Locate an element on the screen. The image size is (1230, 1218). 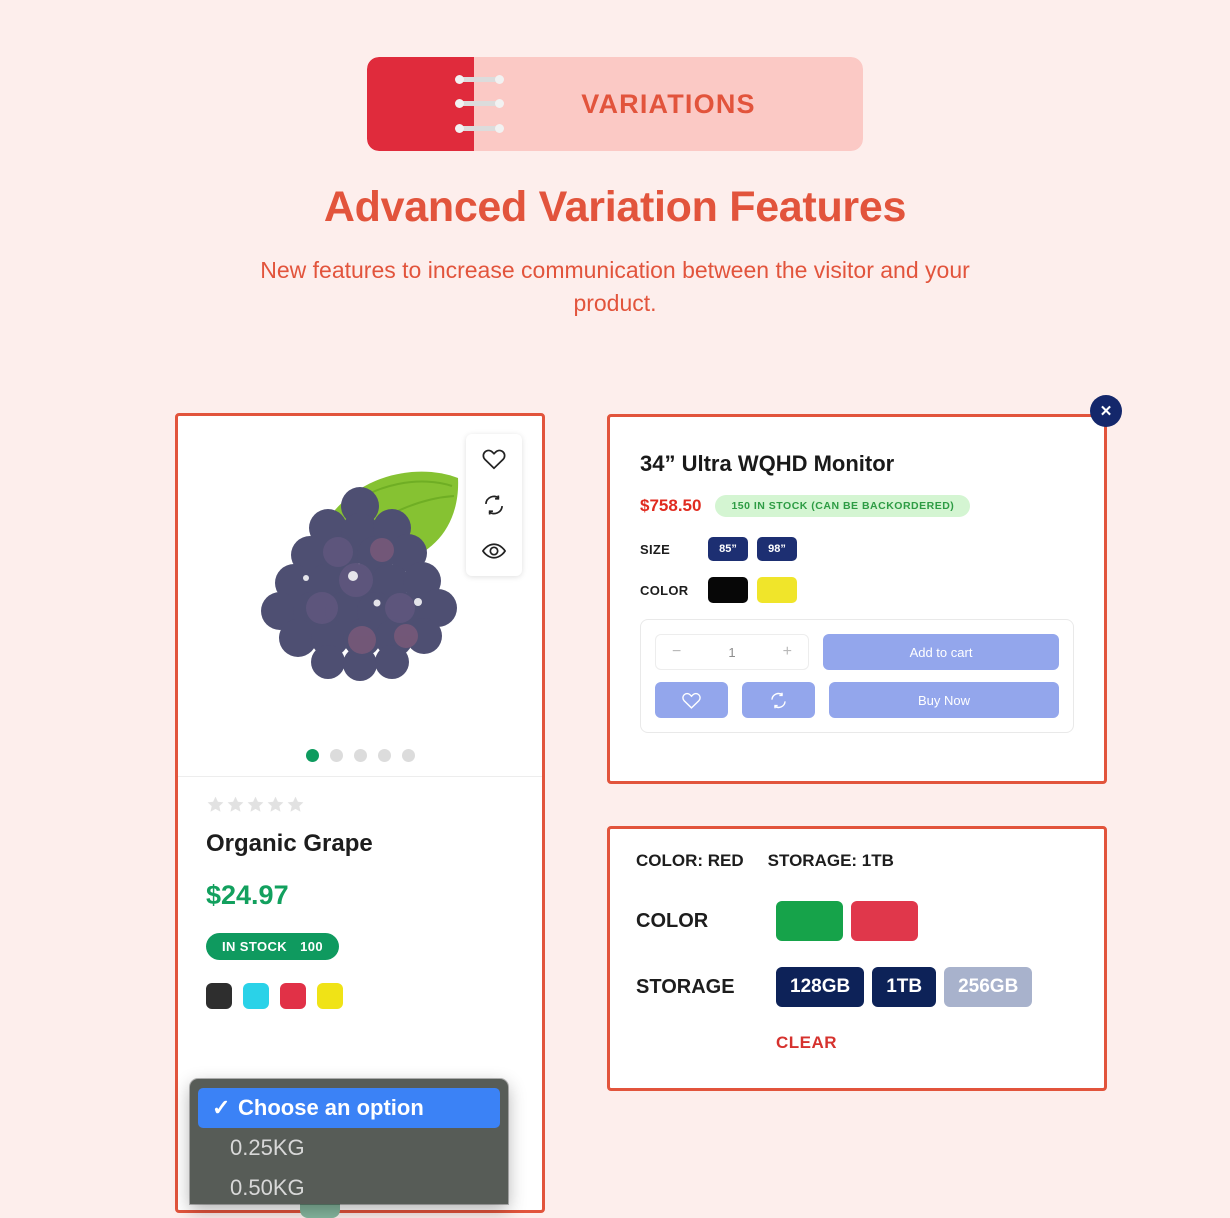
product-name: Organic Grape is located at coordinates (289, 843).